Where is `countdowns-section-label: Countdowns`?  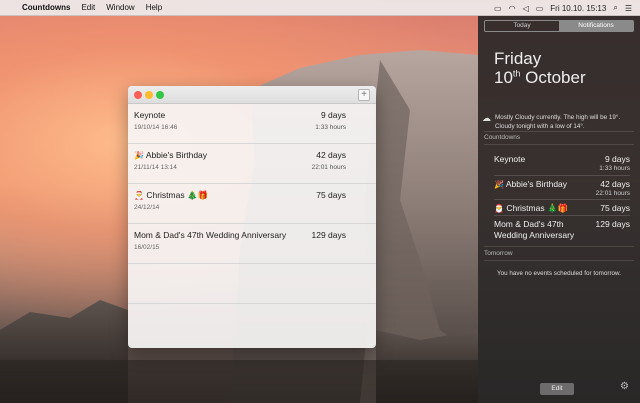
countdowns-section-label: Countdowns is located at coordinates (502, 137).